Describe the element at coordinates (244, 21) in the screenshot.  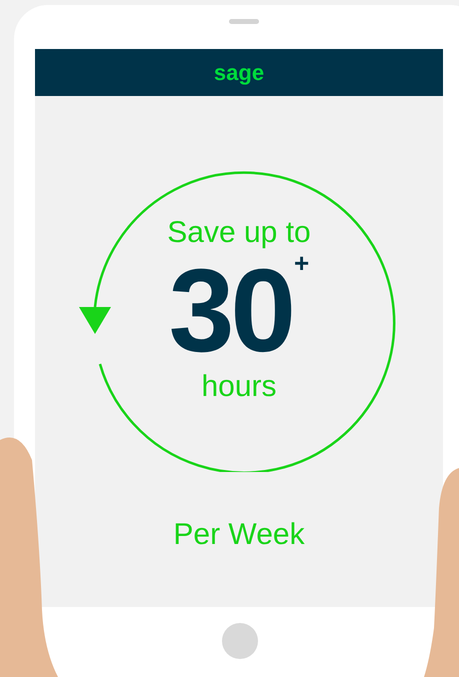
I see `speaker-slot` at that location.